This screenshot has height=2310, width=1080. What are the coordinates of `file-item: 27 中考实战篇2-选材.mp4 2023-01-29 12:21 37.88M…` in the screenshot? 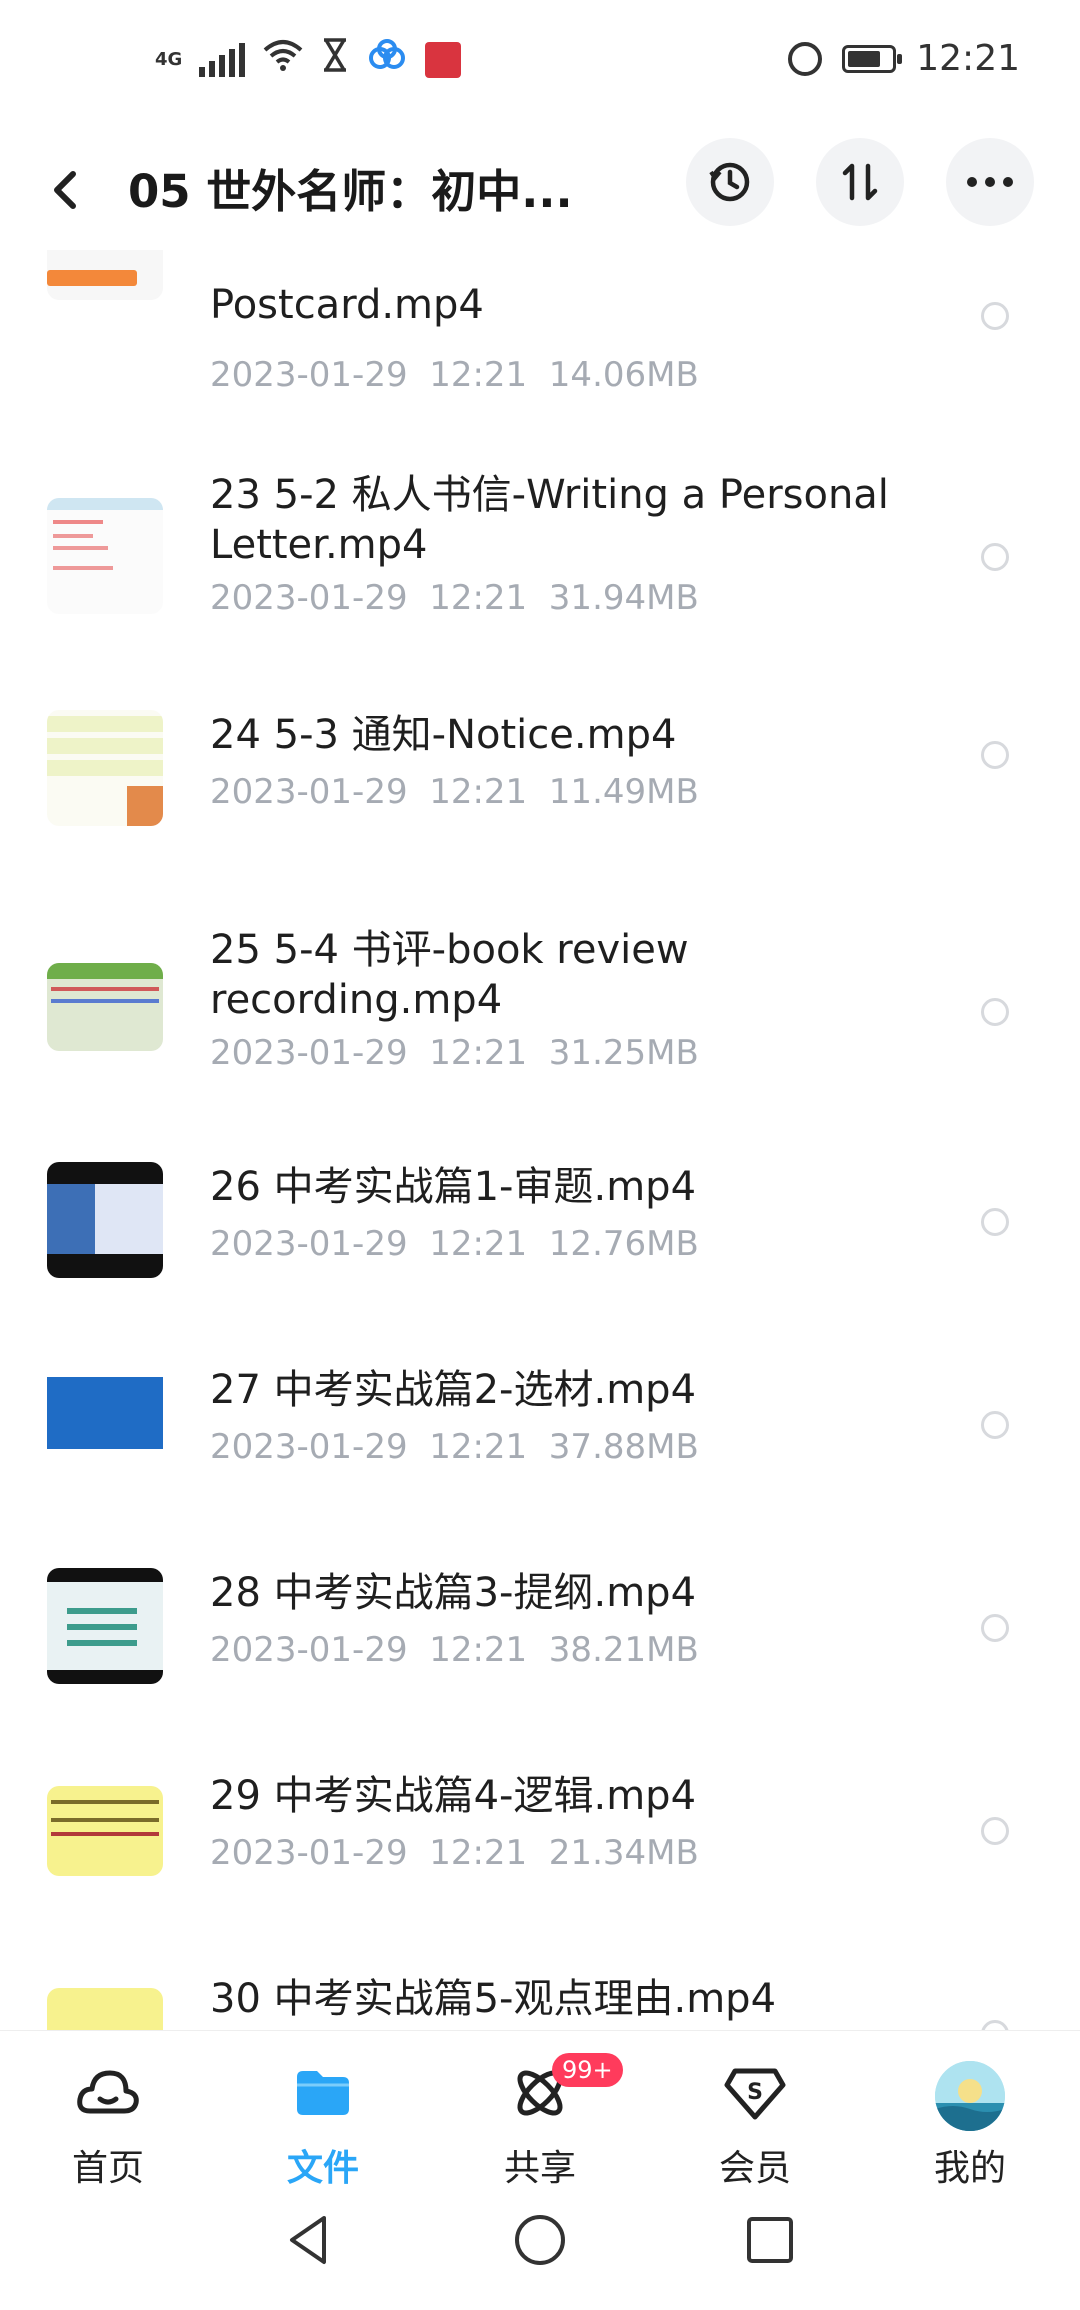 It's located at (540, 1445).